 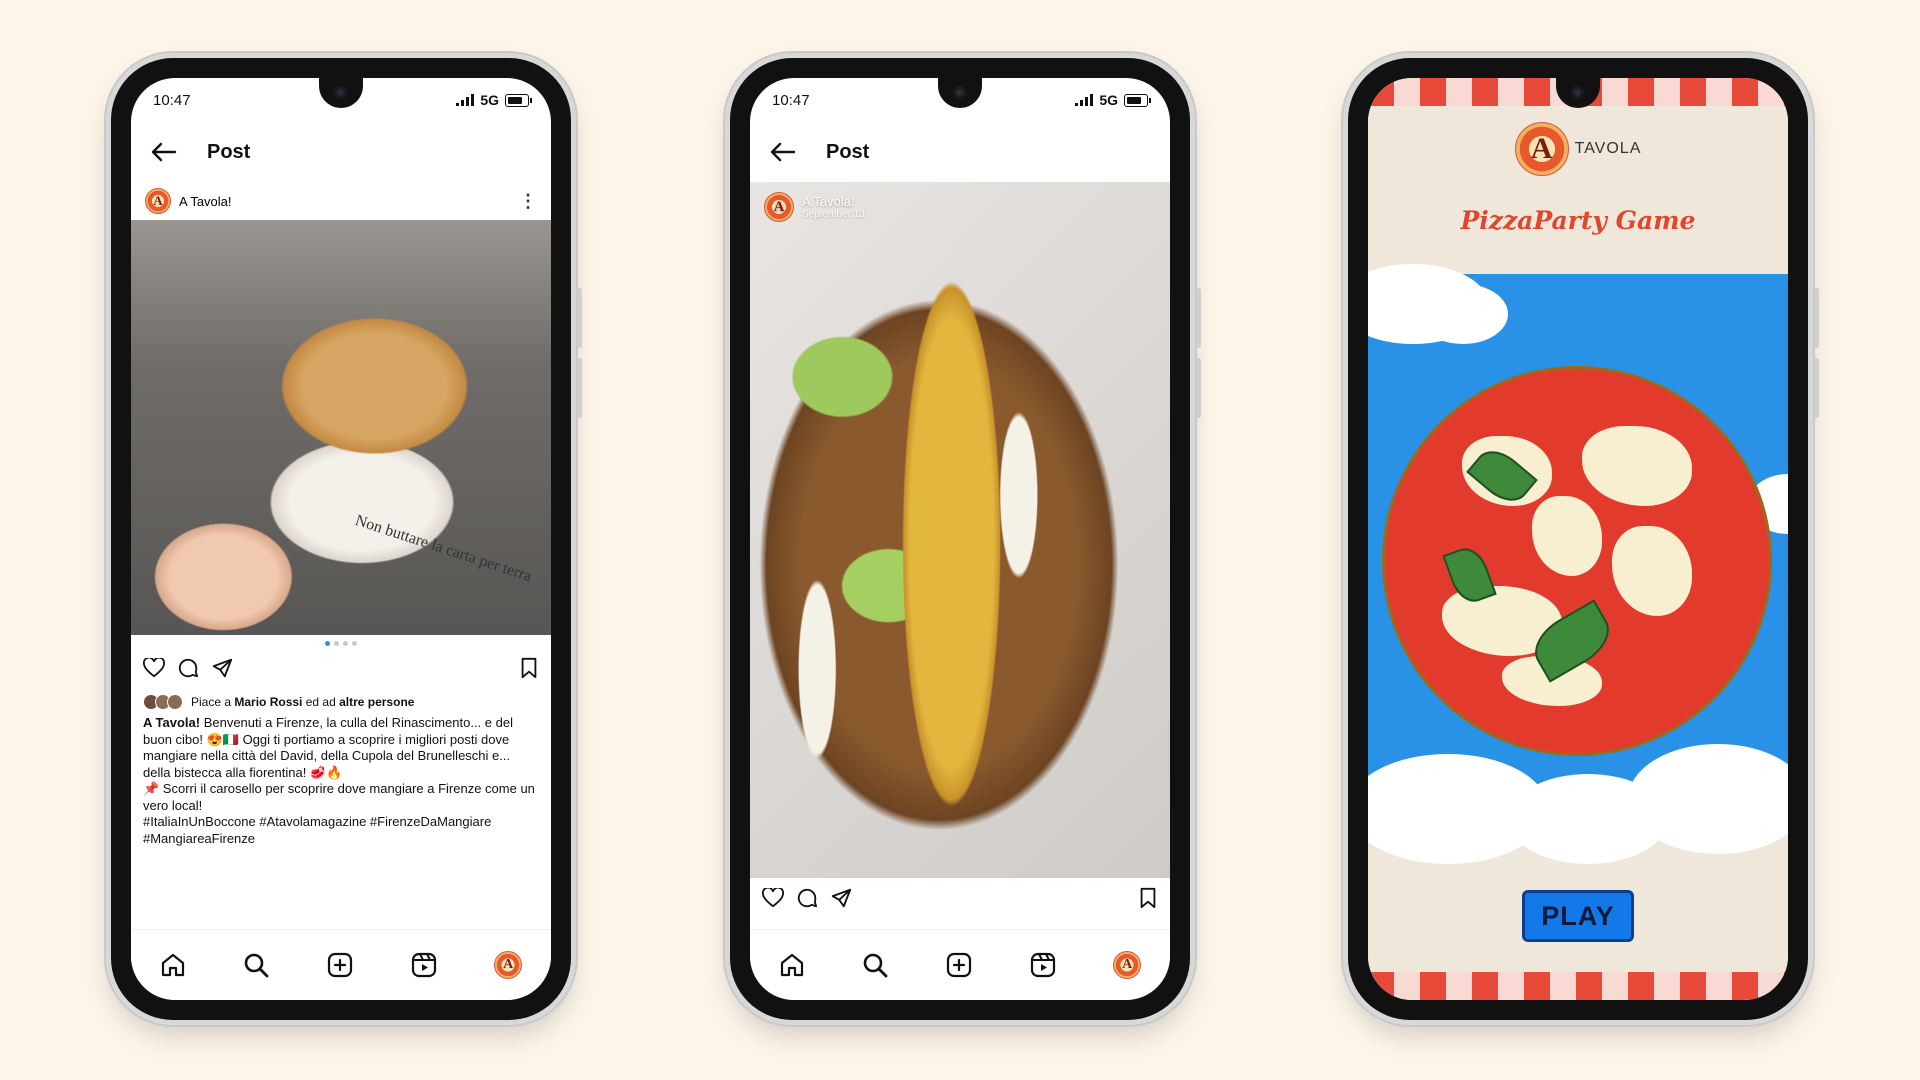 What do you see at coordinates (302, 702) in the screenshot?
I see `likes-text: Piace a Mario Rossi ed ad altre persone` at bounding box center [302, 702].